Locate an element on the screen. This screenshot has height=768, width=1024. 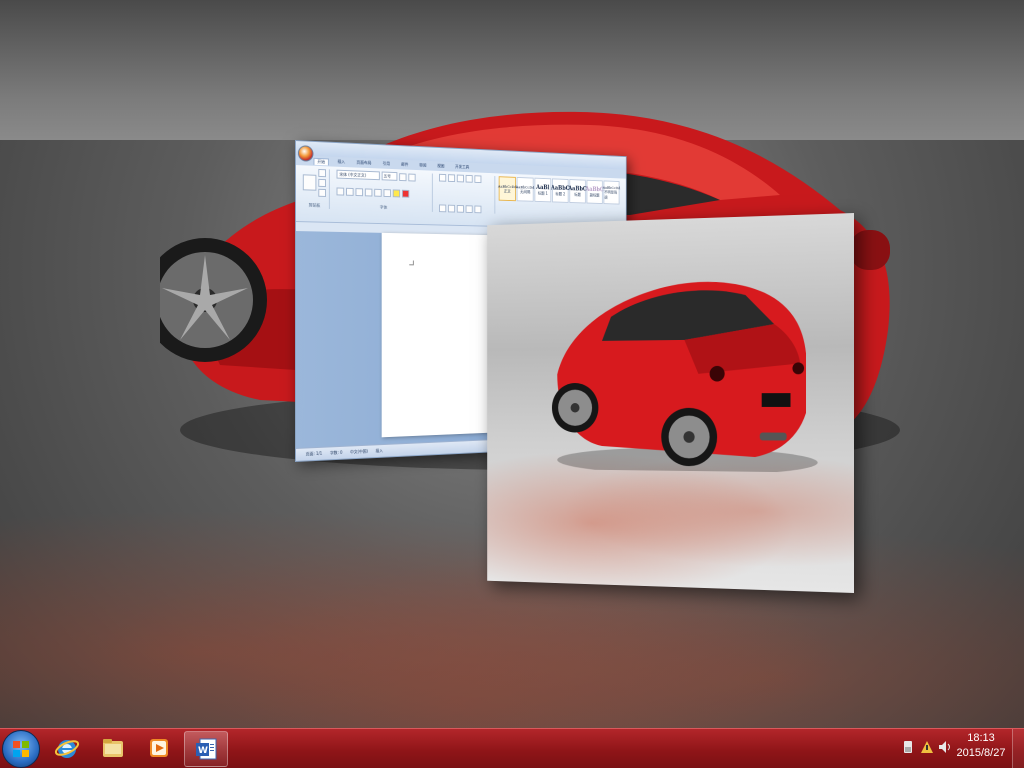
style-tile: AaBbC 副标题 is located at coordinates (594, 191).